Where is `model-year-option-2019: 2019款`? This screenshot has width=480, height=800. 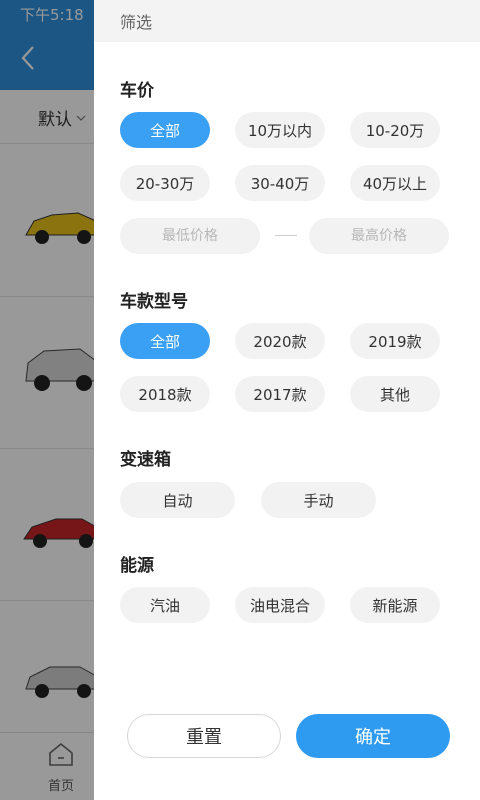
model-year-option-2019: 2019款 is located at coordinates (395, 341).